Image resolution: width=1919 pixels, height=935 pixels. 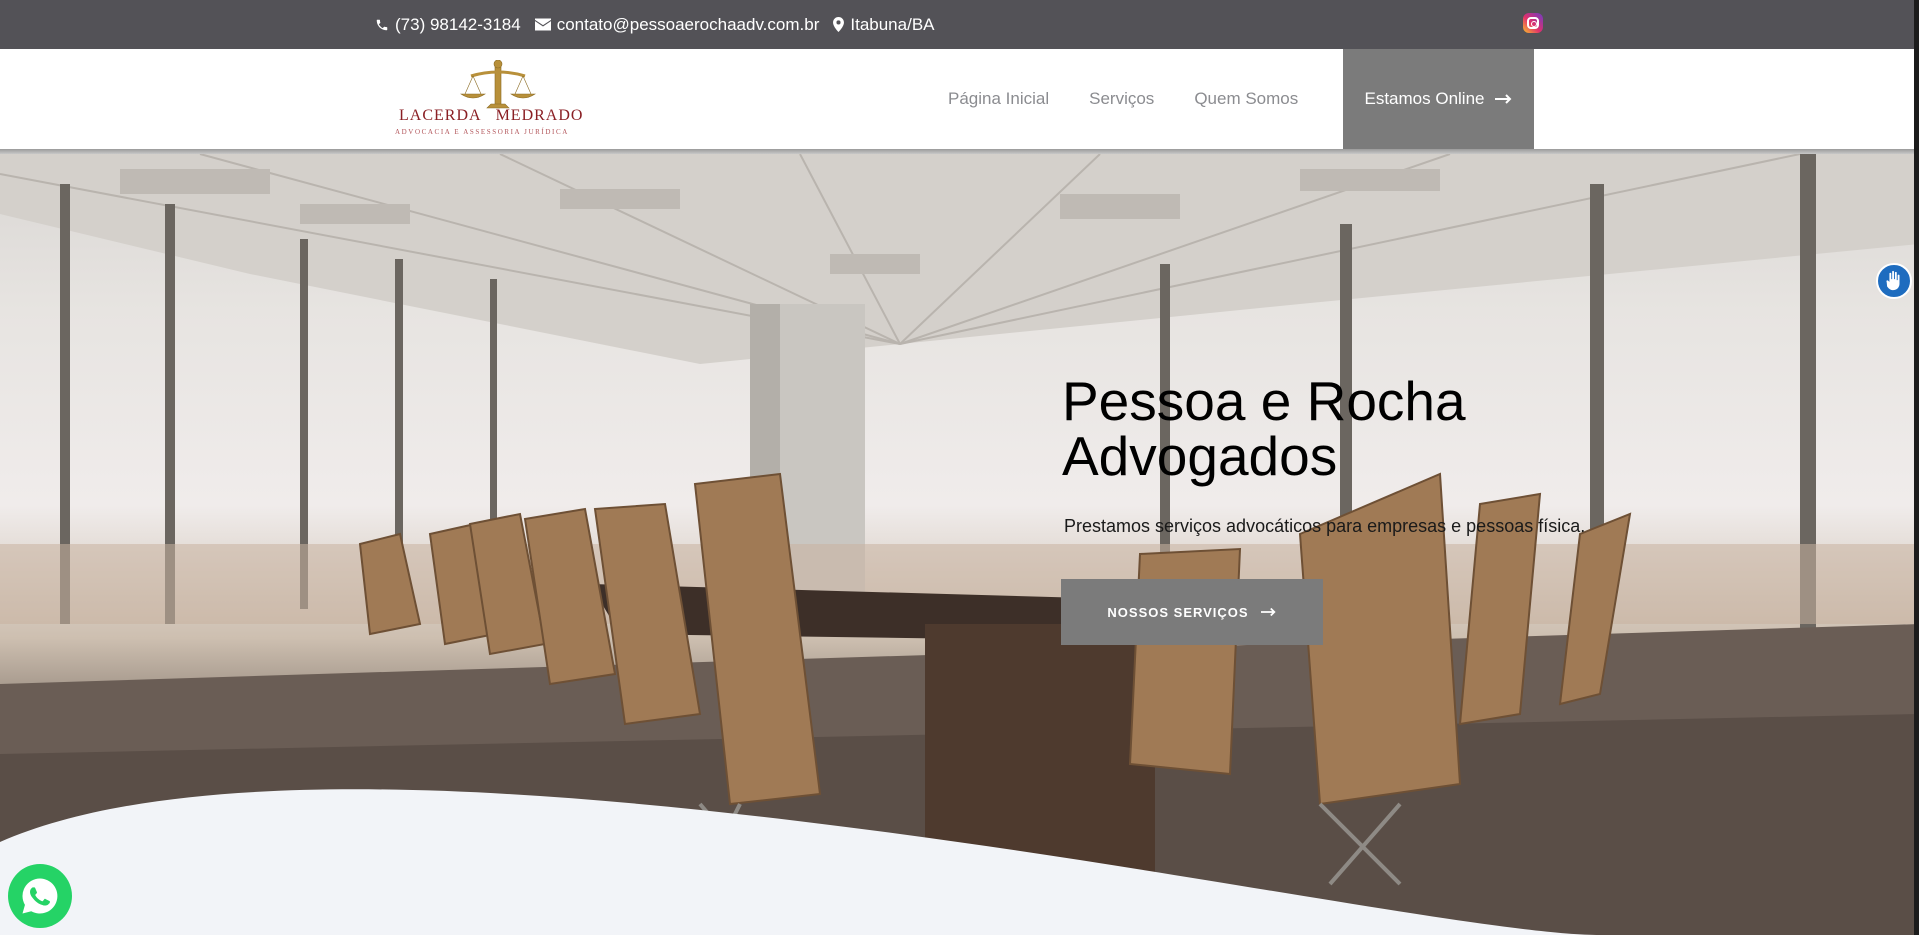 What do you see at coordinates (482, 132) in the screenshot?
I see `logo-tagline: Advocacia e Assessoria Jurídica` at bounding box center [482, 132].